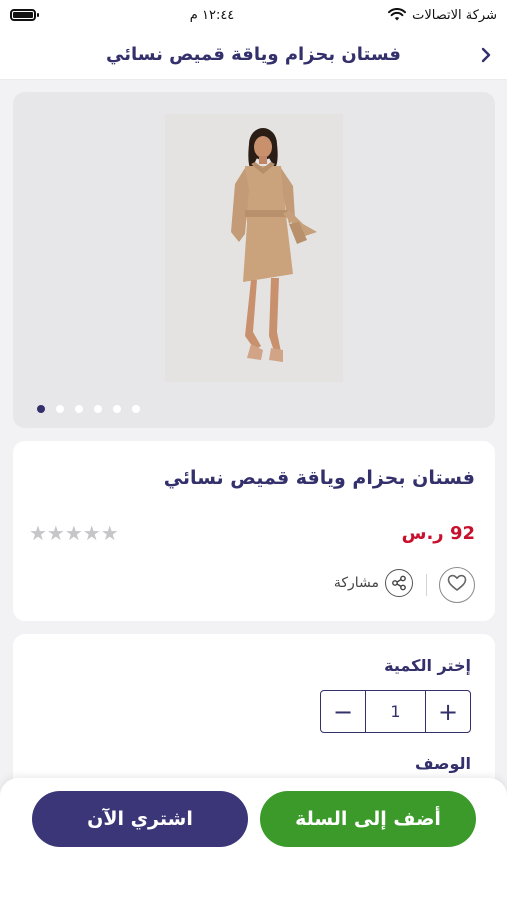 This screenshot has width=507, height=900. I want to click on gallery-pagination, so click(88, 409).